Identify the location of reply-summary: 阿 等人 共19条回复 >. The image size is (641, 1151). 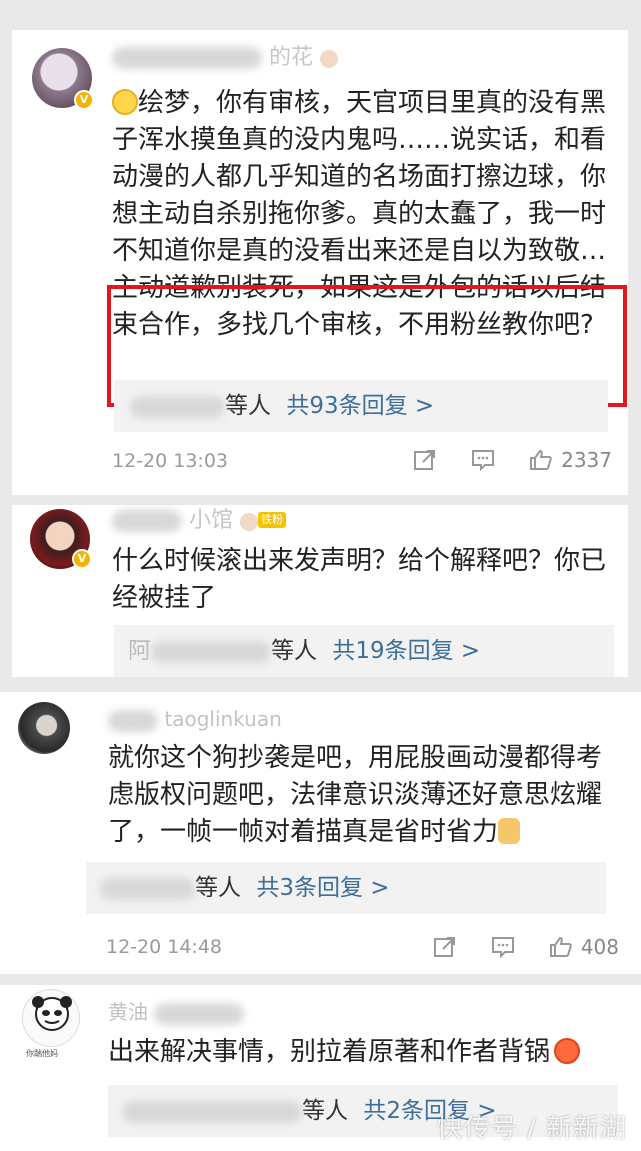
(364, 651).